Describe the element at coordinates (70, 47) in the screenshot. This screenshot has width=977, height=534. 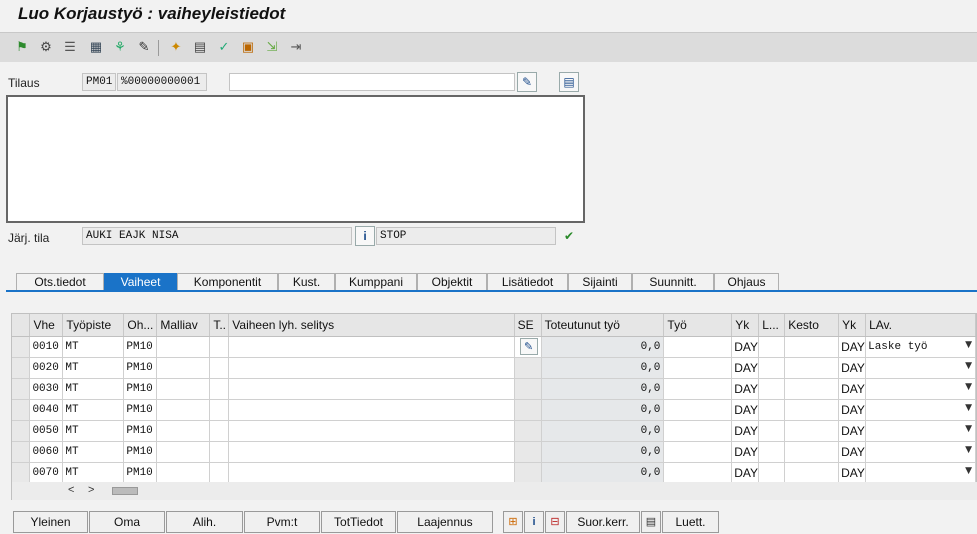
I see `list-icon: ☰` at that location.